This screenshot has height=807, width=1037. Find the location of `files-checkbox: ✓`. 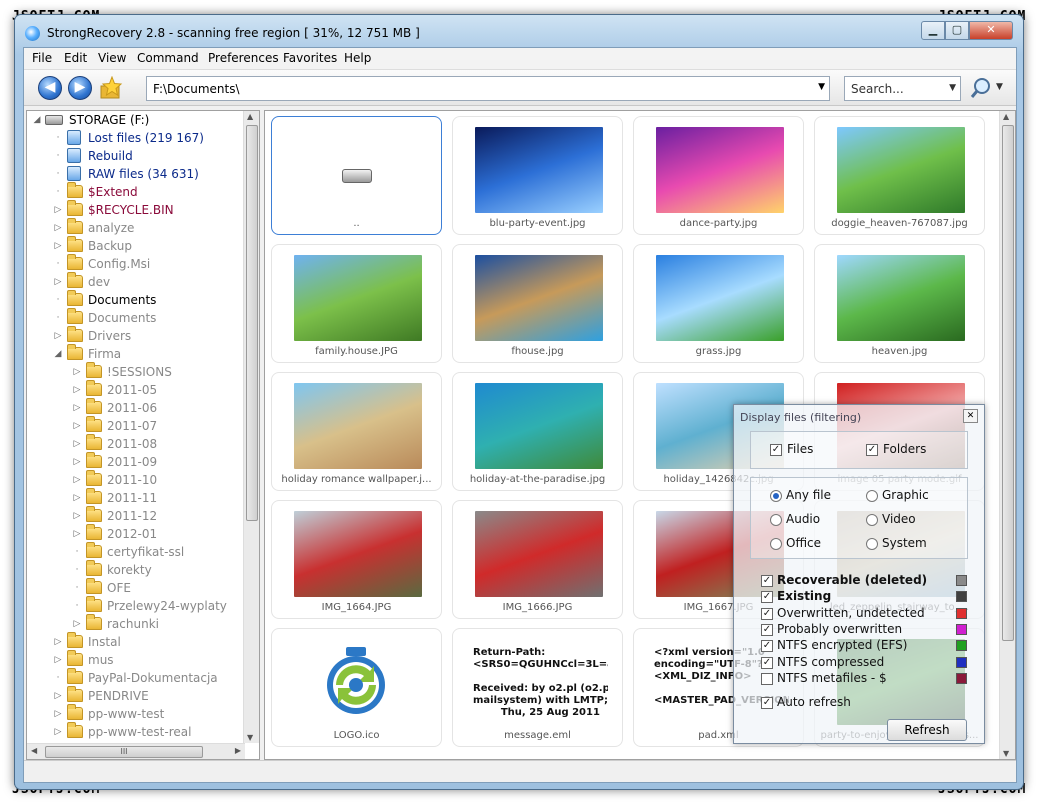

files-checkbox: ✓ is located at coordinates (776, 450).